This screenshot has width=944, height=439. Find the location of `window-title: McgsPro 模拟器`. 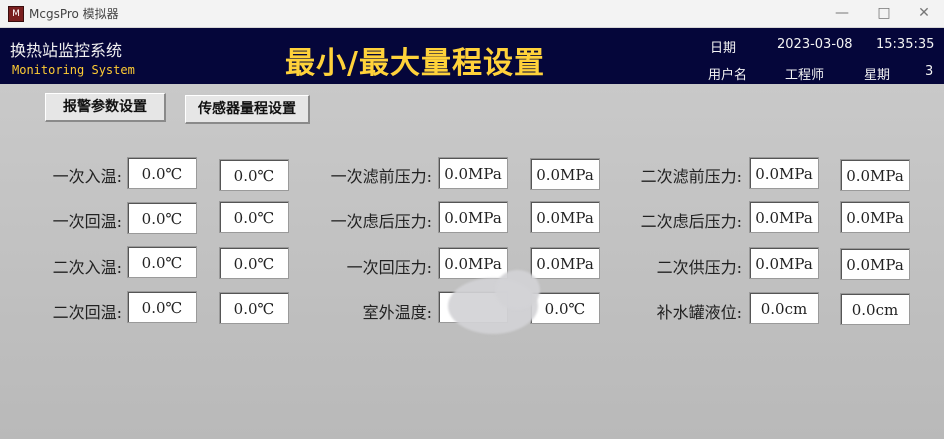

window-title: McgsPro 模拟器 is located at coordinates (74, 14).